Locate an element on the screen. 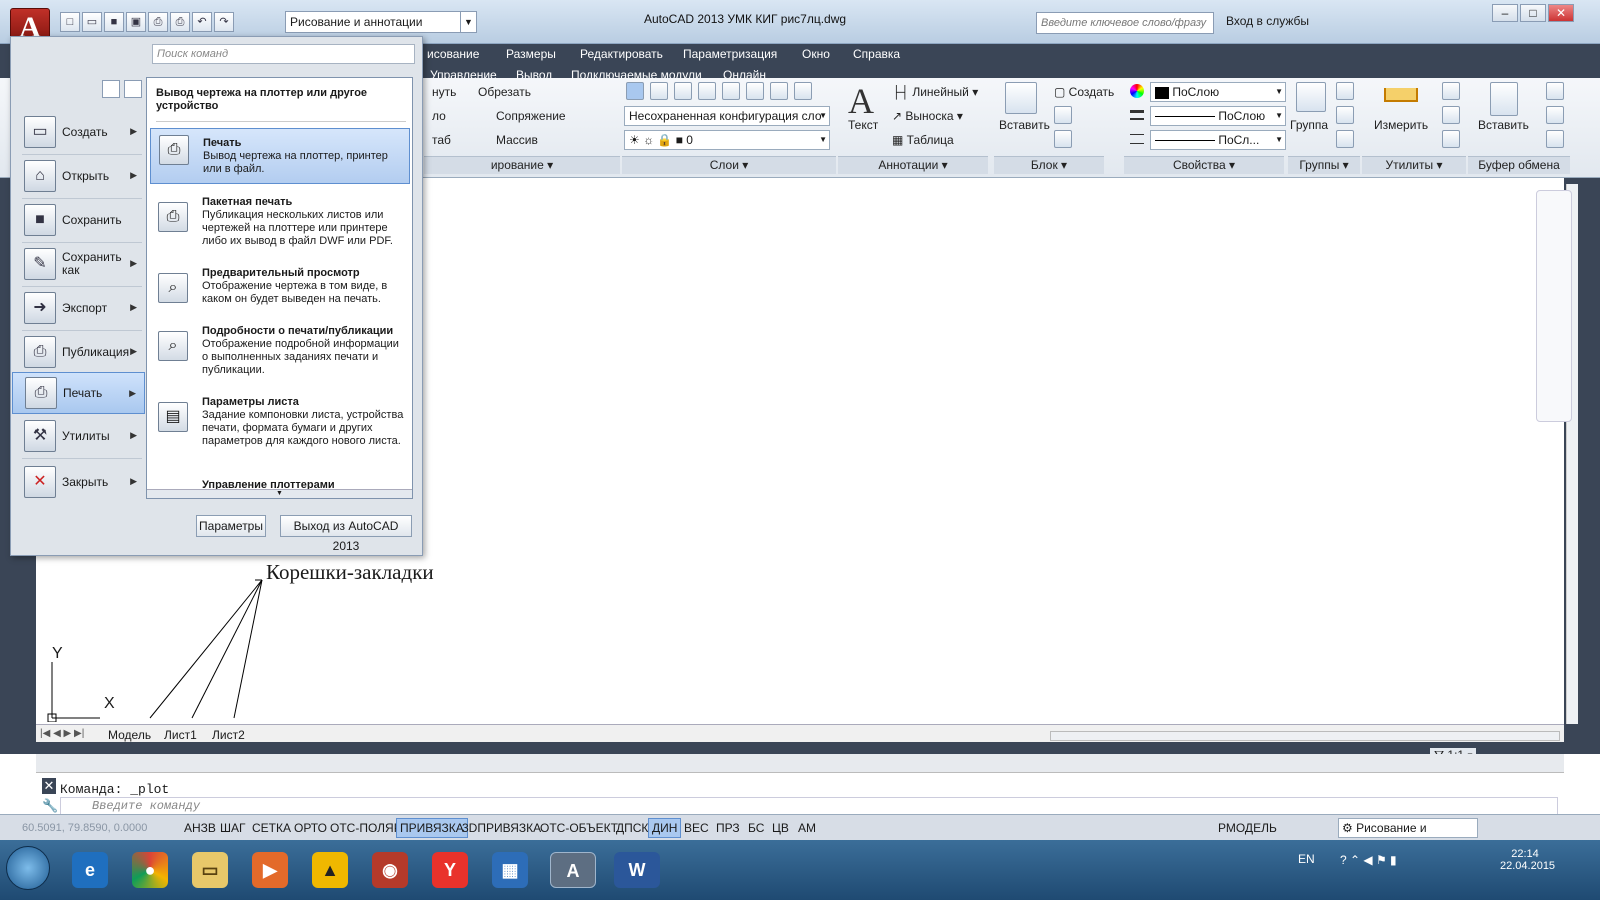  panel-layers-title: Слои ▾ is located at coordinates (729, 165).